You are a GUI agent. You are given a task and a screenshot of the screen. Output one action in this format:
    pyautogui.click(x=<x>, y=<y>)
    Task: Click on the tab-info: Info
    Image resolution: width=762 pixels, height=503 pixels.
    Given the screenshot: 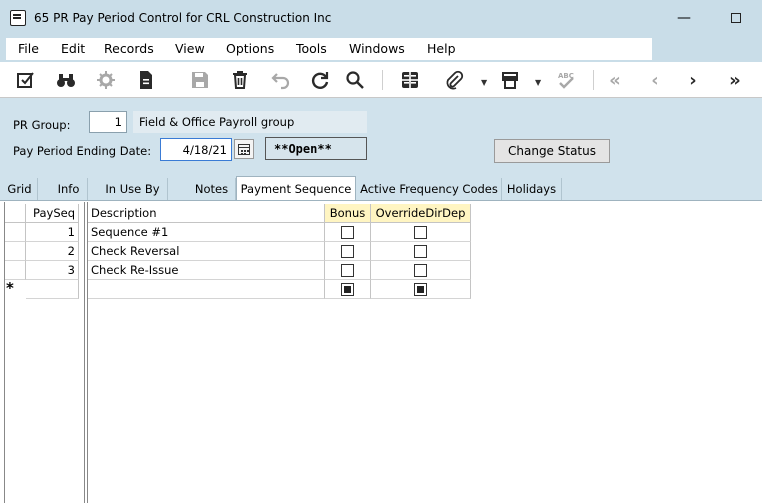 What is the action you would take?
    pyautogui.click(x=69, y=189)
    